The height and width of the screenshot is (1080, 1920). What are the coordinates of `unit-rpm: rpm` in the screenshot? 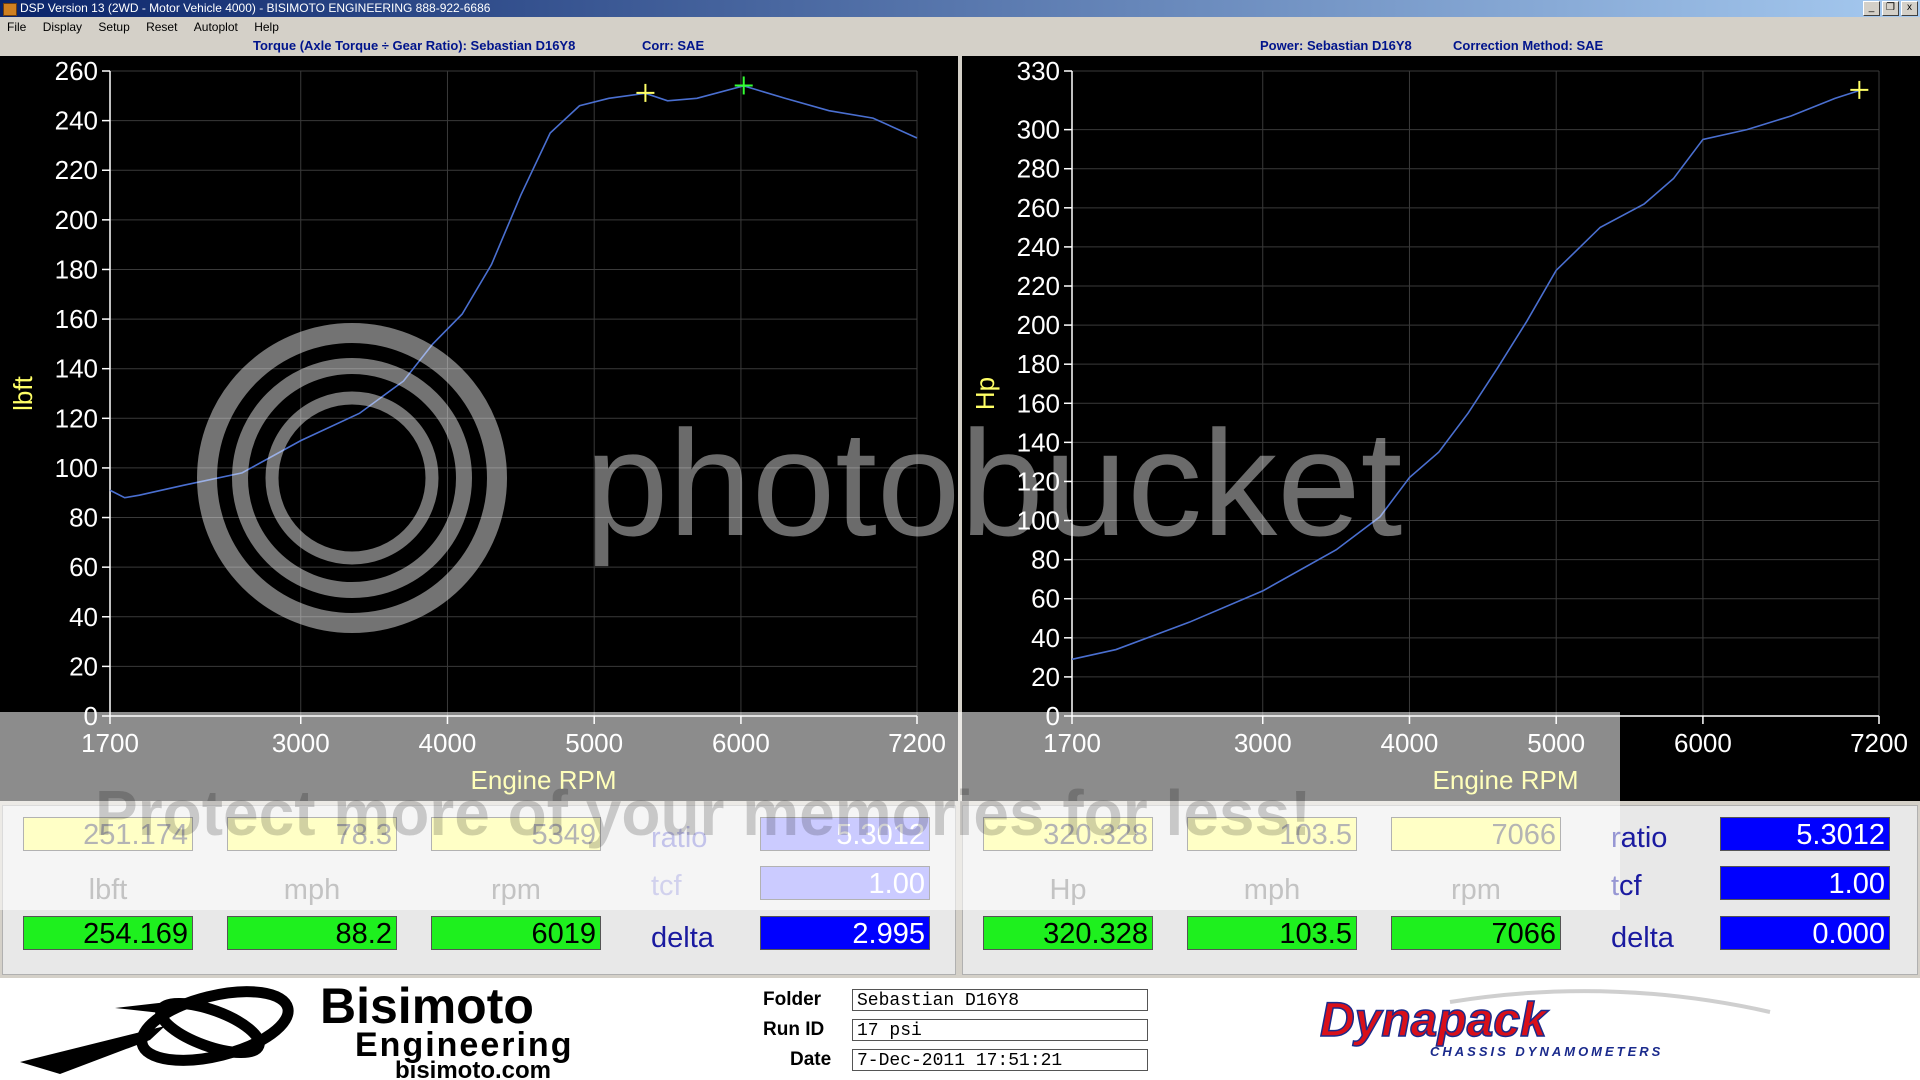 It's located at (516, 890).